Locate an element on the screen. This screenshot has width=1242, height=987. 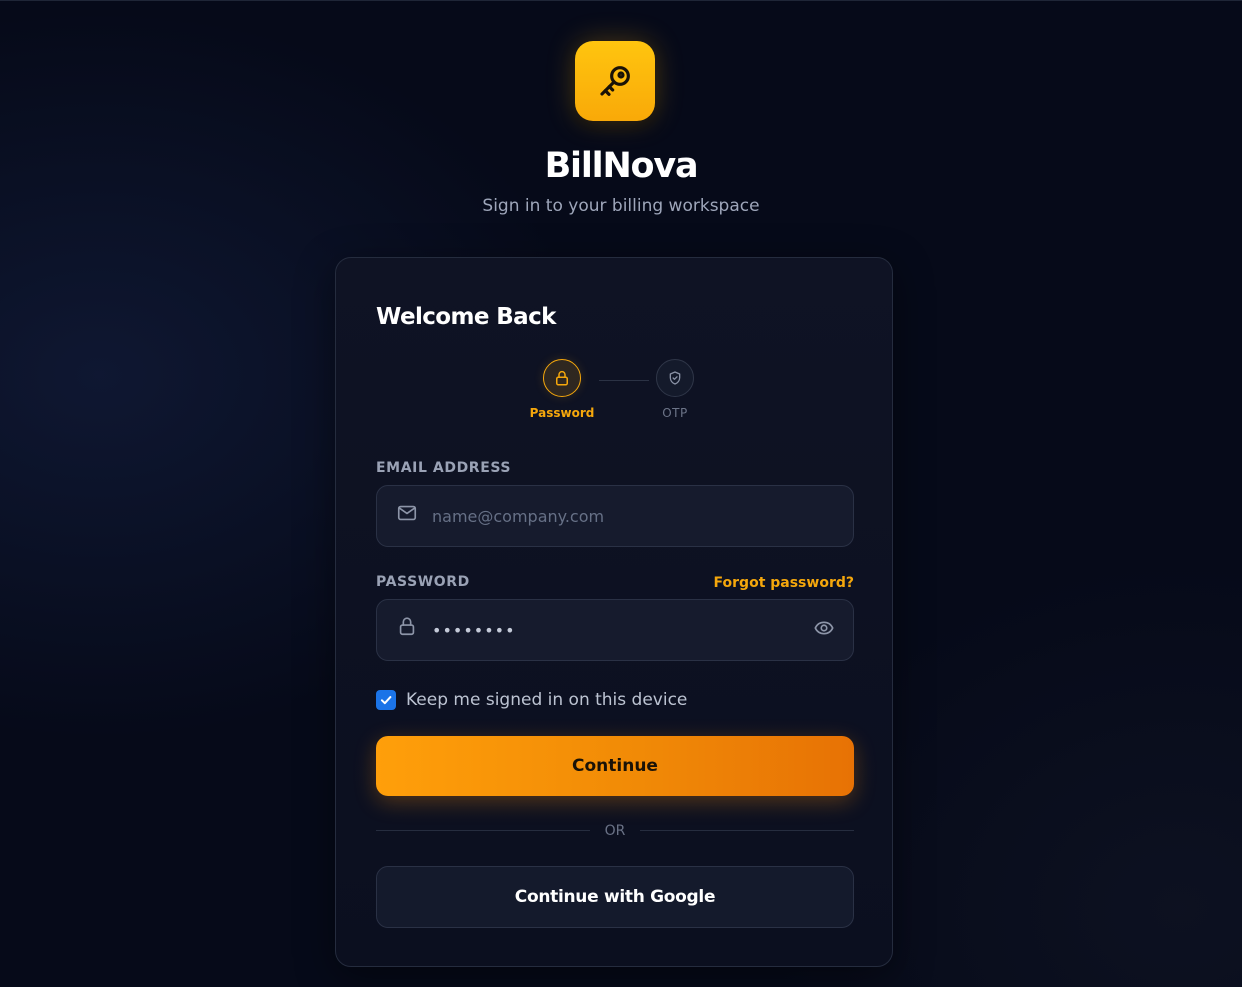
remember-checkbox is located at coordinates (386, 700).